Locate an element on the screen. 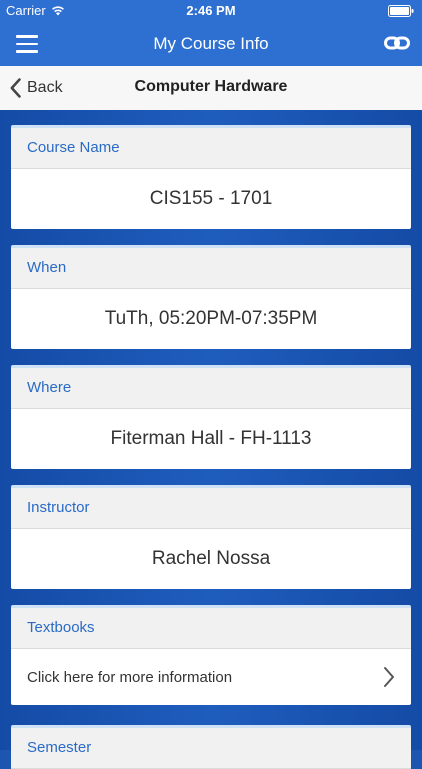 The height and width of the screenshot is (769, 422). chevron-right-icon is located at coordinates (389, 677).